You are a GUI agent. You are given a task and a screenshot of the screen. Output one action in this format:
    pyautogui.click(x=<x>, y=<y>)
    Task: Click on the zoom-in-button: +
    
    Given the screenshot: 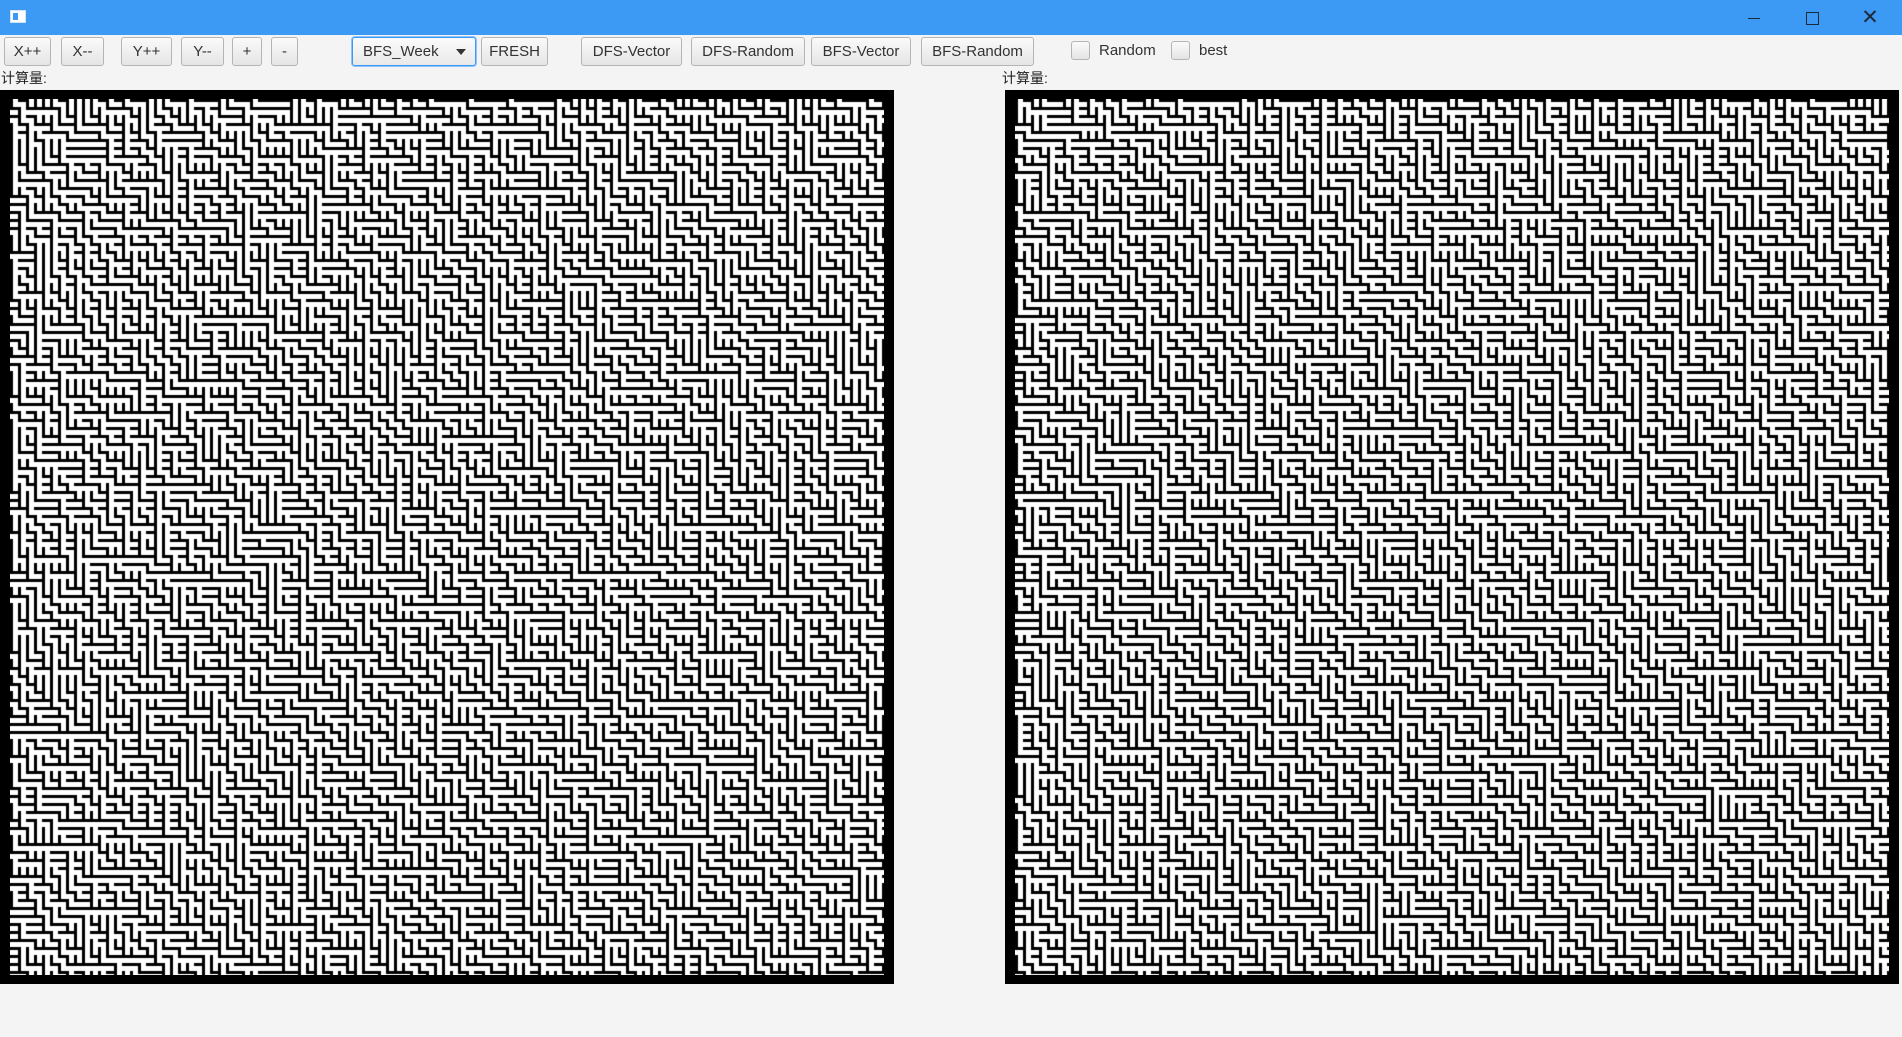 What is the action you would take?
    pyautogui.click(x=247, y=51)
    